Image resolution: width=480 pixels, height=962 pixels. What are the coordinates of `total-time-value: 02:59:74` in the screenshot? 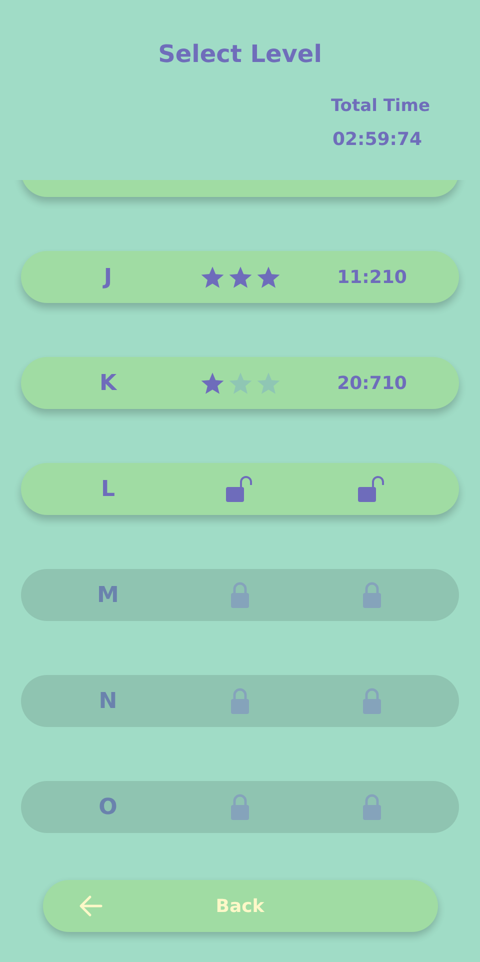 It's located at (377, 140).